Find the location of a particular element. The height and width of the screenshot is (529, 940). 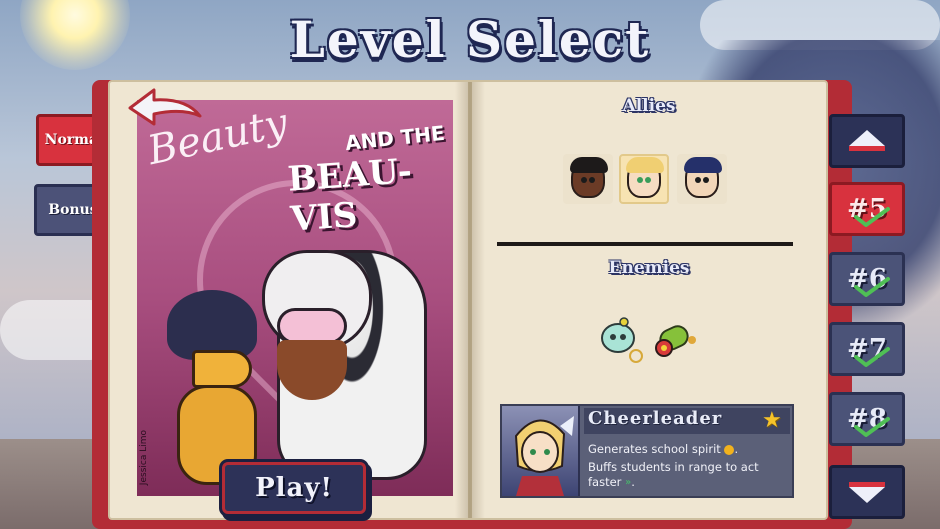

level-6-button: #6 is located at coordinates (867, 279).